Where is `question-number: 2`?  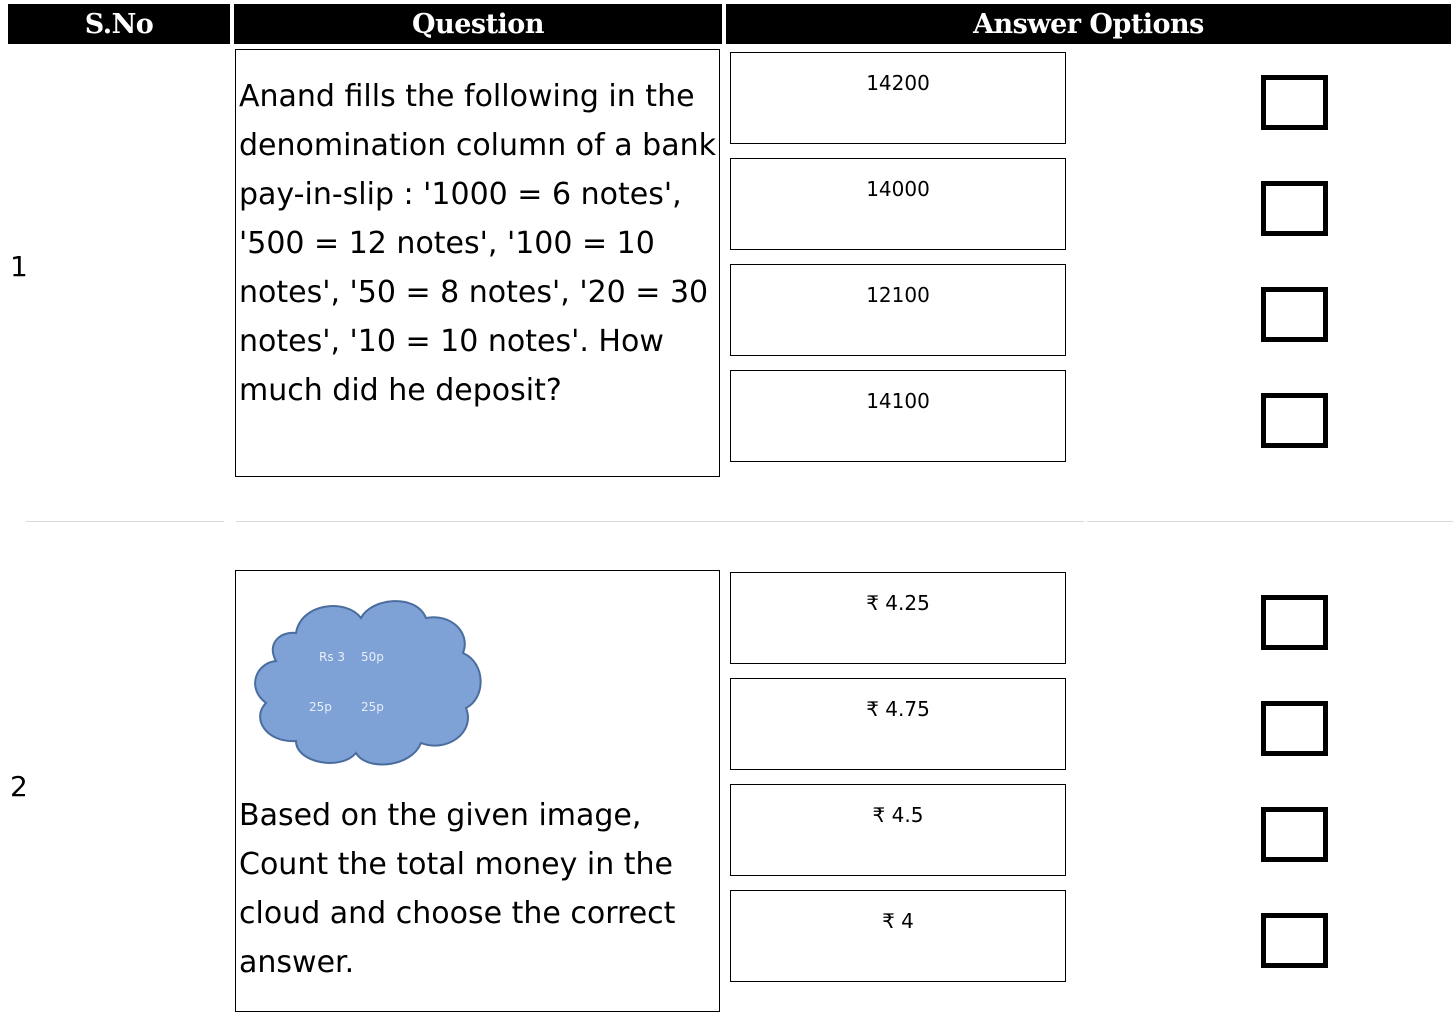
question-number: 2 is located at coordinates (19, 786).